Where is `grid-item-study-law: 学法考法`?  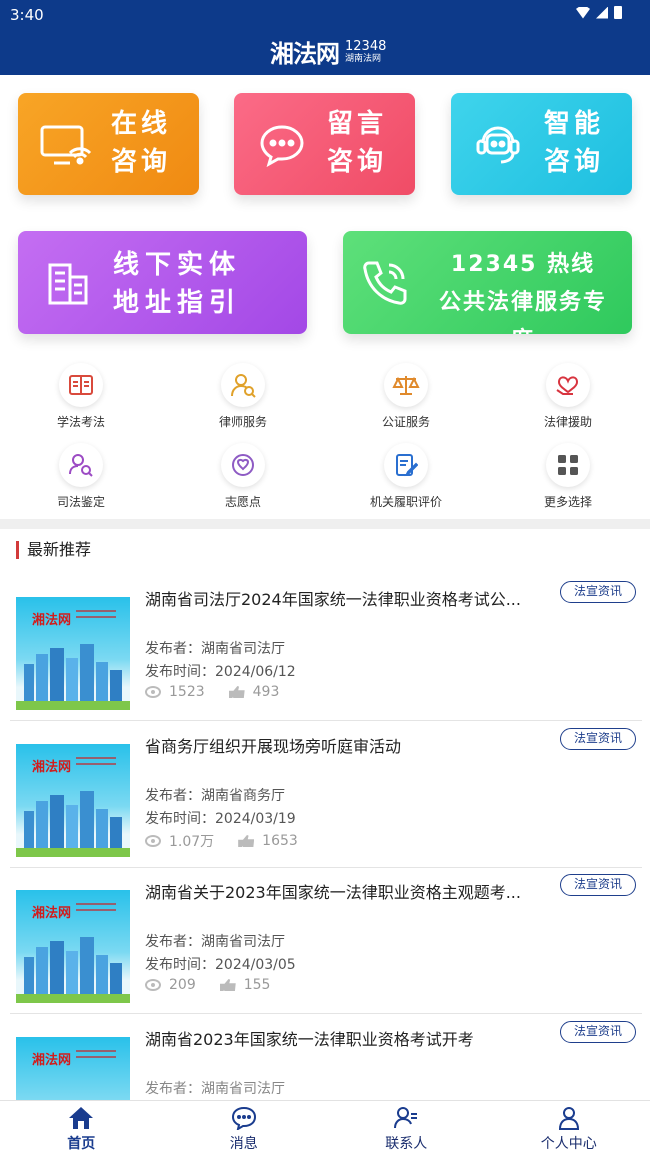 grid-item-study-law: 学法考法 is located at coordinates (81, 396).